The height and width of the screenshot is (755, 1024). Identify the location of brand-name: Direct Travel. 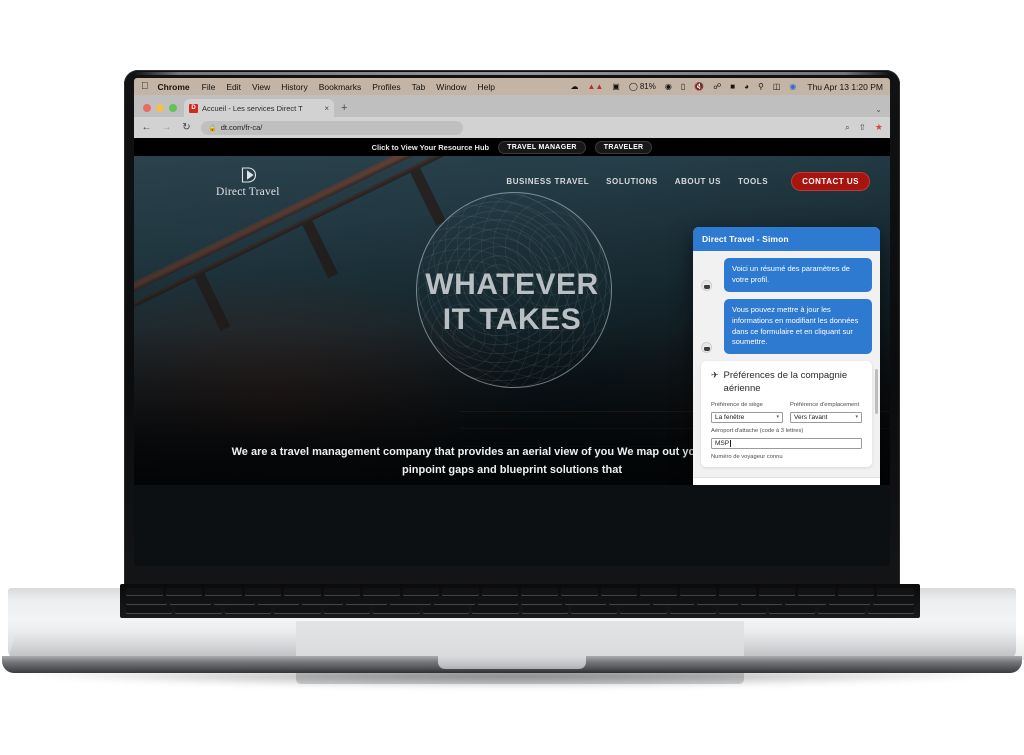
(248, 191).